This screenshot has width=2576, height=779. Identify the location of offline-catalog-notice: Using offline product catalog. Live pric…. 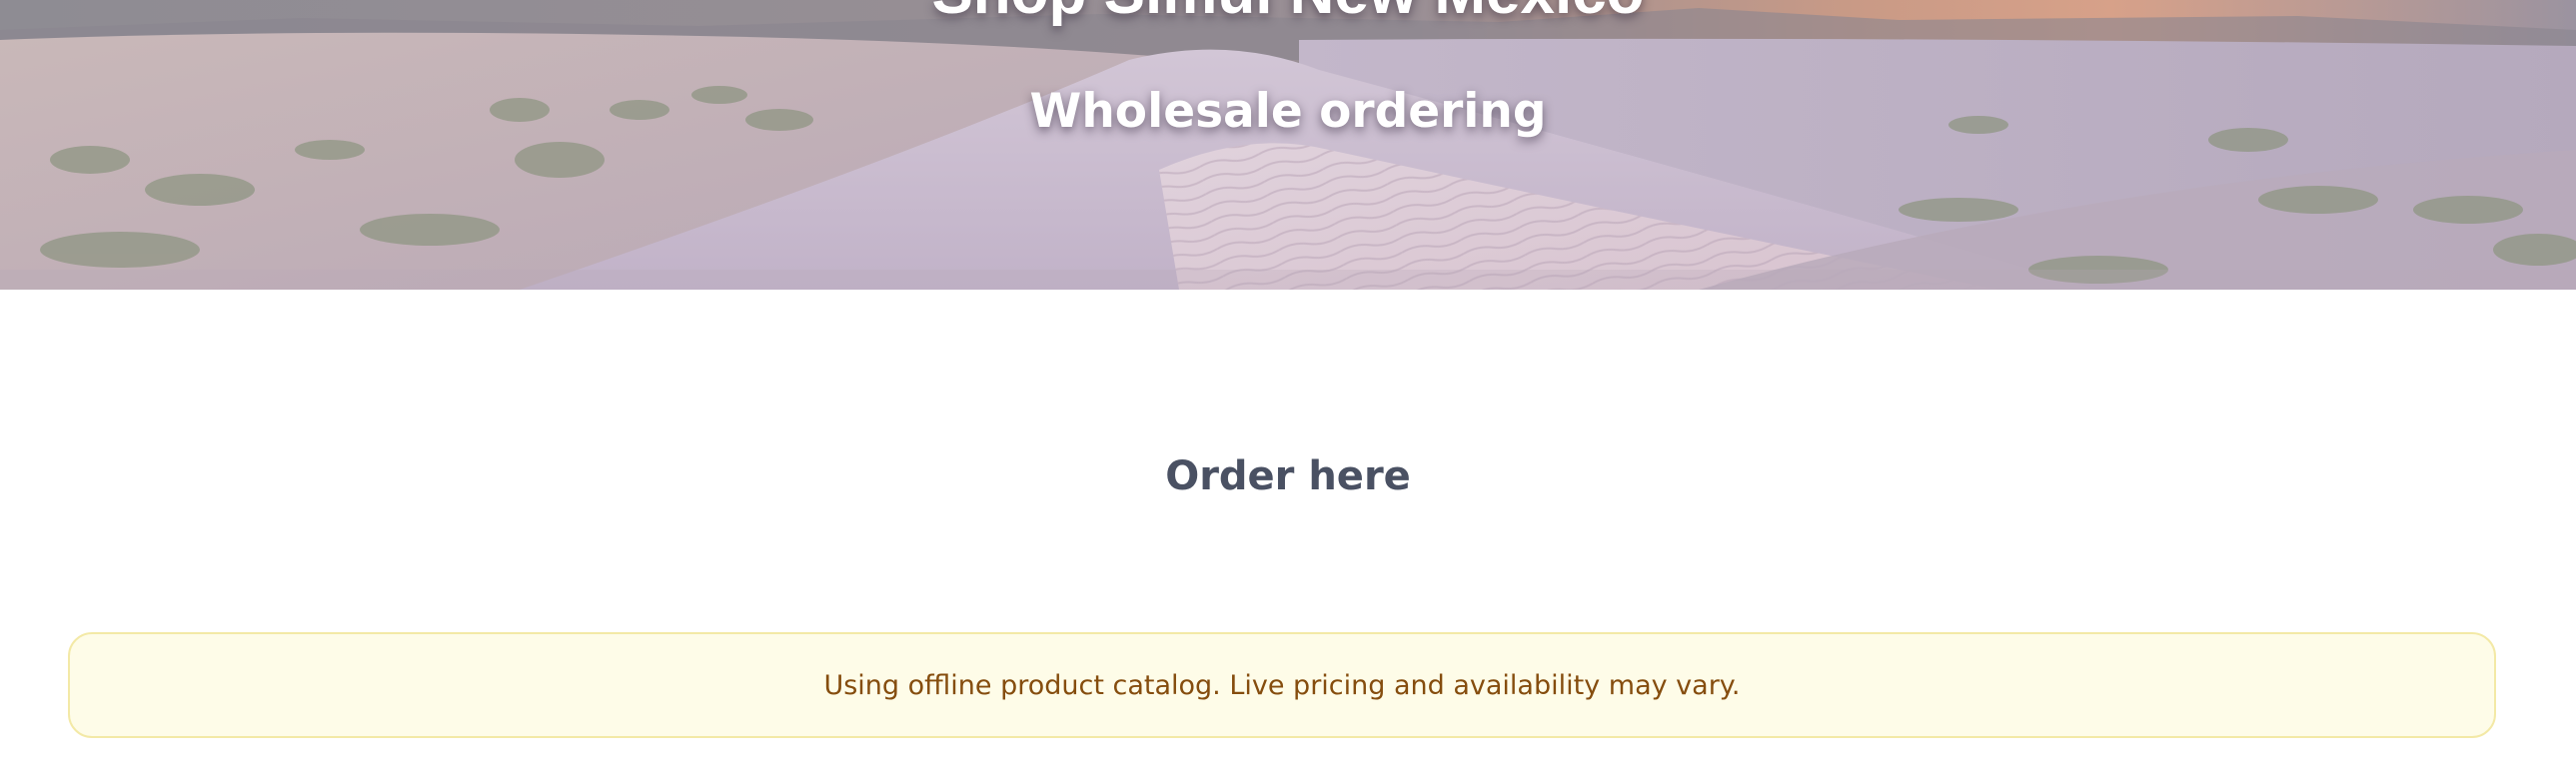
(1282, 685).